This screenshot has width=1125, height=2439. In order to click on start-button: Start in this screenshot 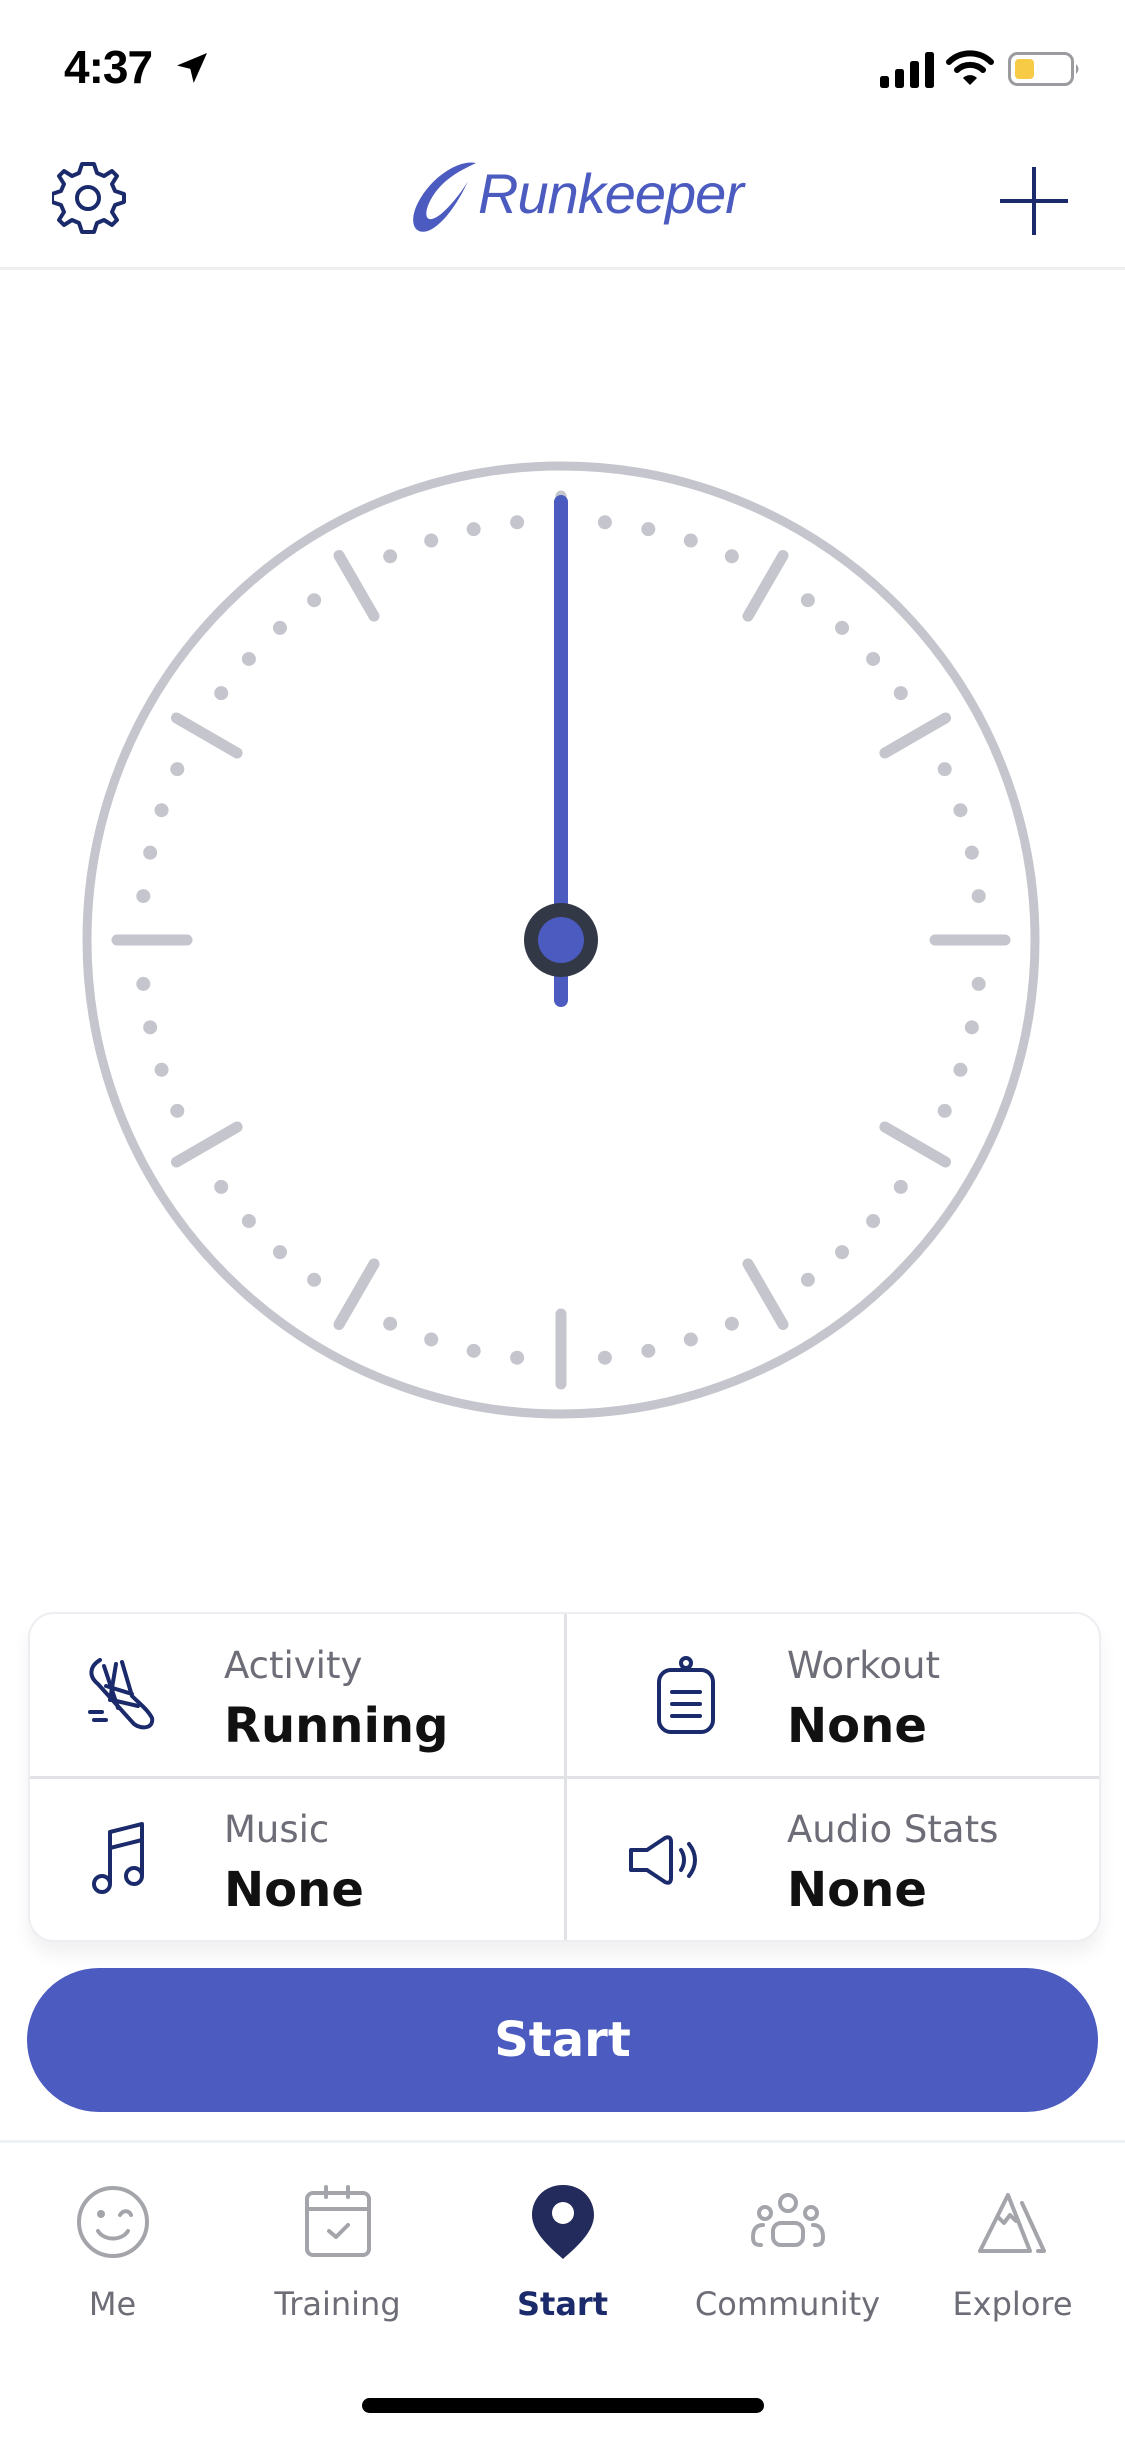, I will do `click(562, 2040)`.